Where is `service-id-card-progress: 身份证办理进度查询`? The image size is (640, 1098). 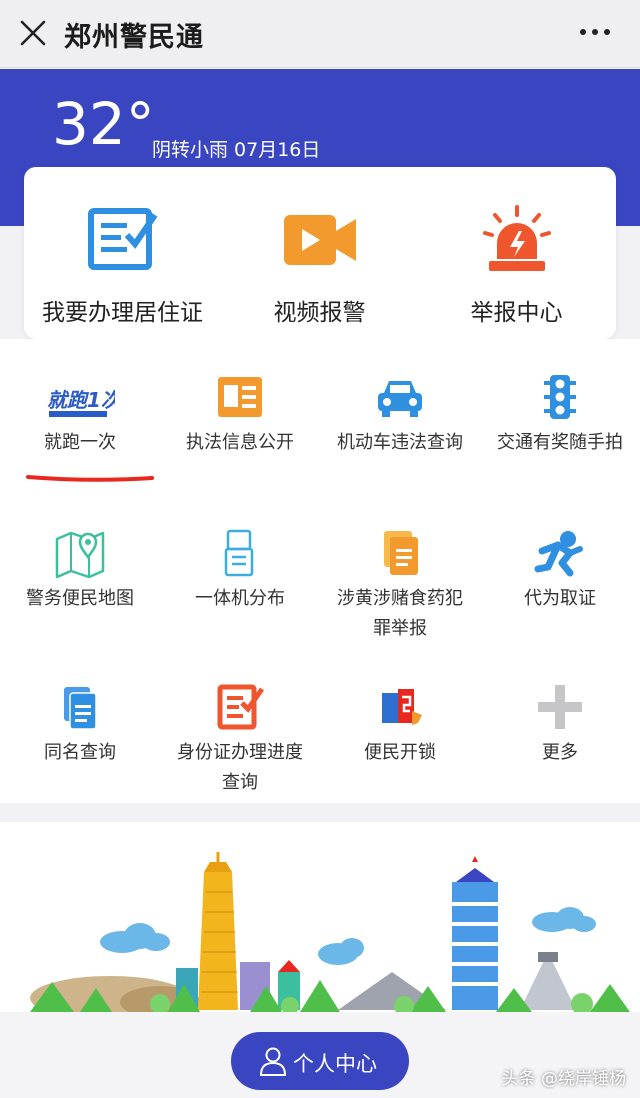 service-id-card-progress: 身份证办理进度查询 is located at coordinates (240, 724).